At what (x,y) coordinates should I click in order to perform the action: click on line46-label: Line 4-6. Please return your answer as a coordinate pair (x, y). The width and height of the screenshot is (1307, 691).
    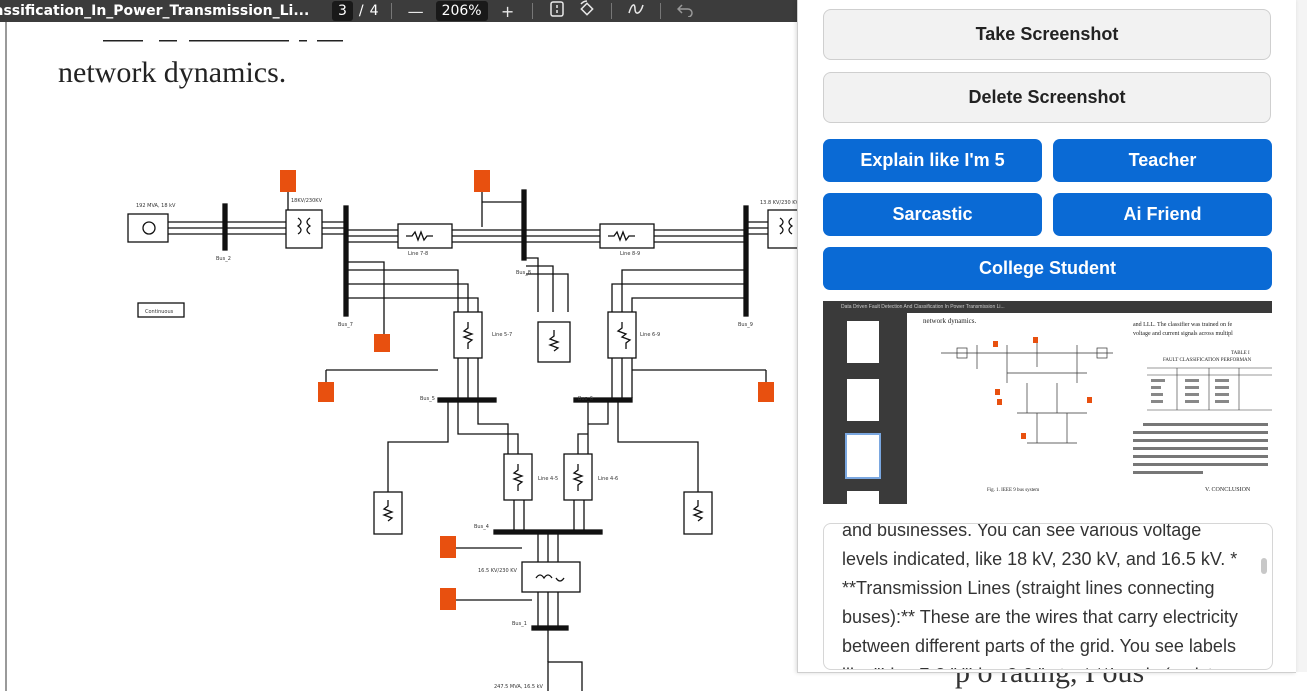
    Looking at the image, I should click on (608, 479).